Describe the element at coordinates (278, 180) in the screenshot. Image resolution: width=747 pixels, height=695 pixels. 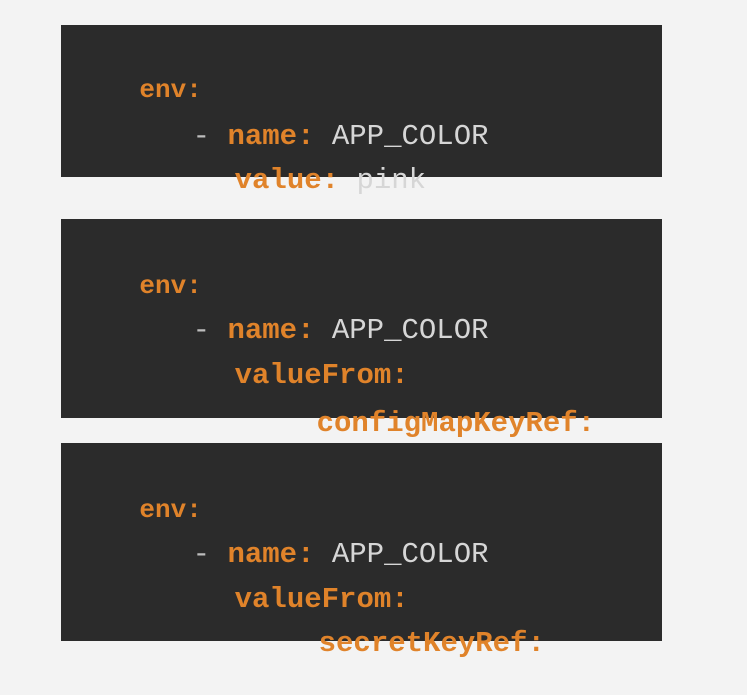
I see `yaml-key: value` at that location.